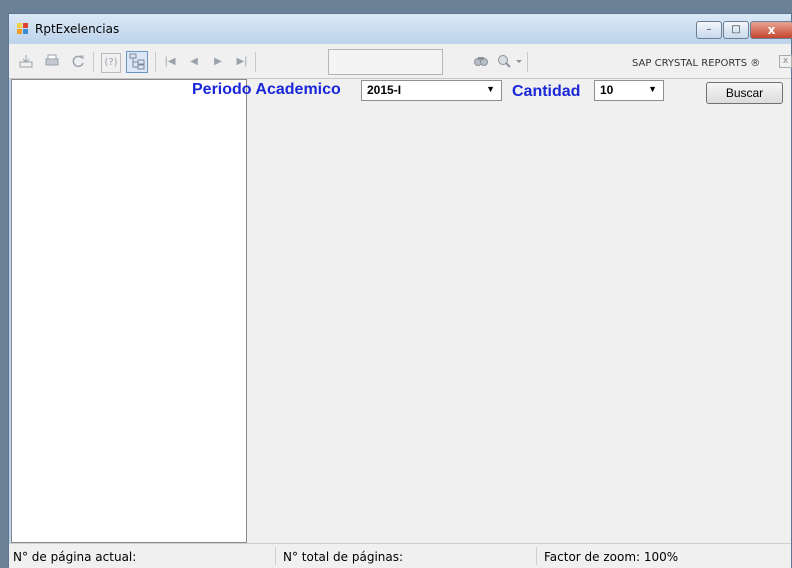 This screenshot has height=568, width=792. Describe the element at coordinates (52, 62) in the screenshot. I see `print-icon` at that location.